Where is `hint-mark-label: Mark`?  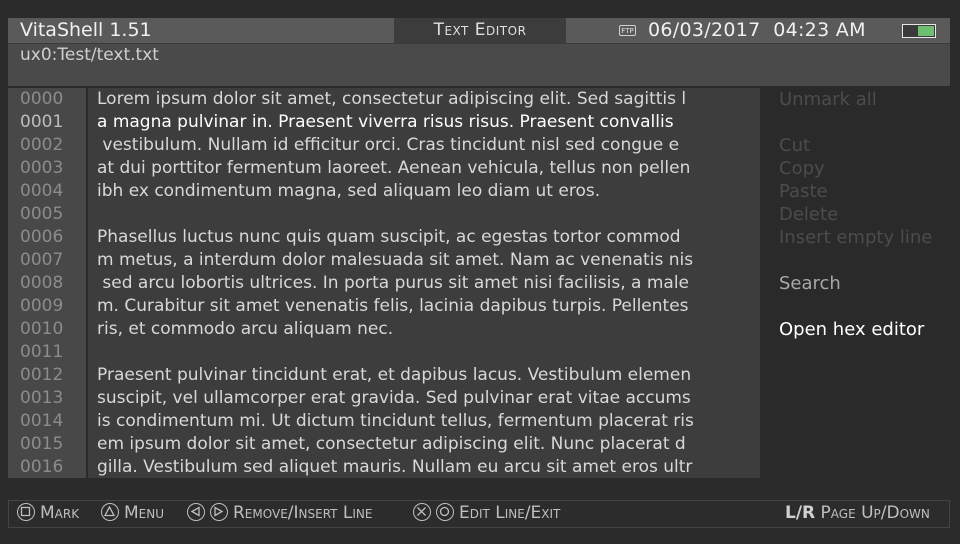 hint-mark-label: Mark is located at coordinates (60, 513).